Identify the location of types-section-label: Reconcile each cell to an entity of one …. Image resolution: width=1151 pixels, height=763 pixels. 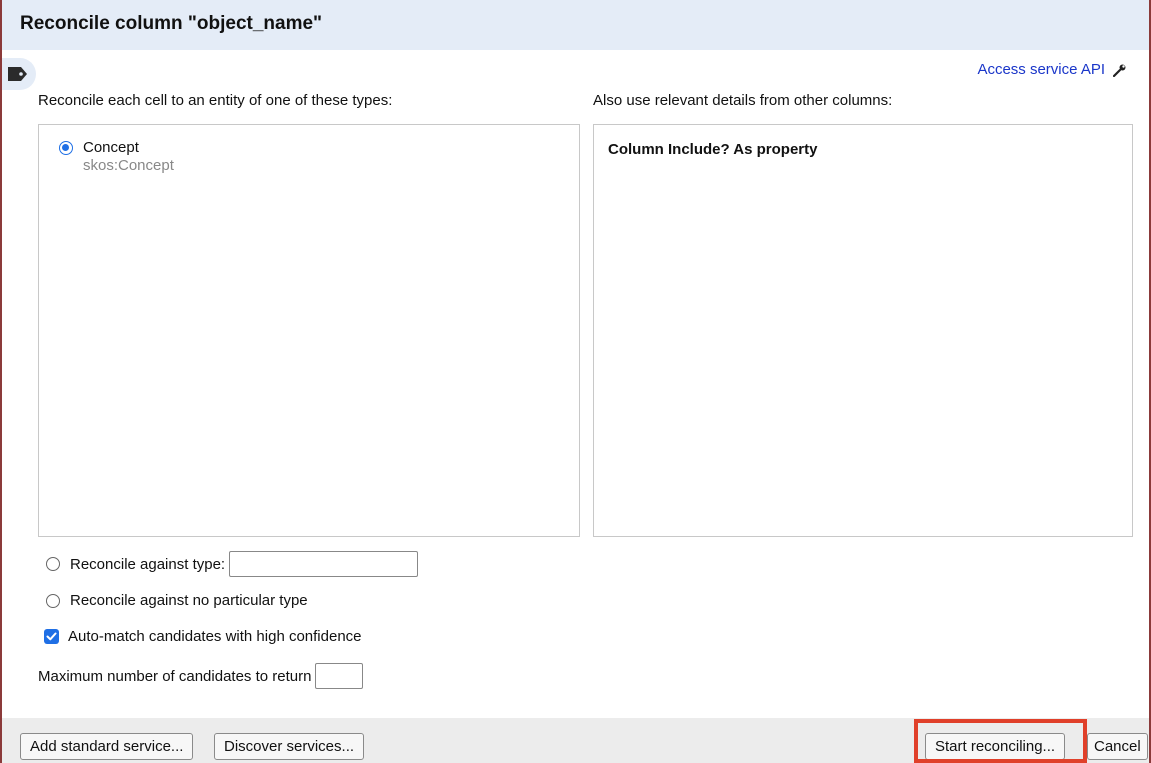
(215, 100).